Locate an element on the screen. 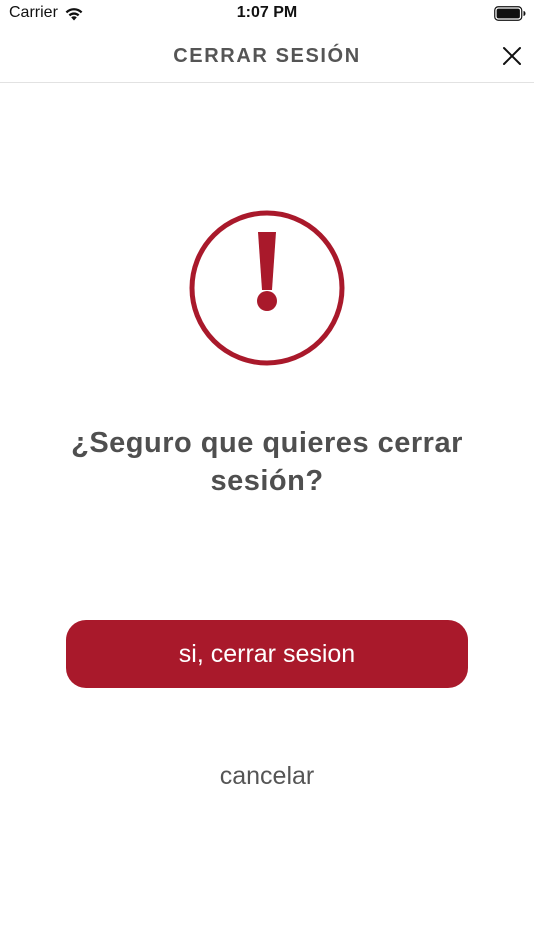 The height and width of the screenshot is (950, 534). cancel-link: cancelar is located at coordinates (267, 776).